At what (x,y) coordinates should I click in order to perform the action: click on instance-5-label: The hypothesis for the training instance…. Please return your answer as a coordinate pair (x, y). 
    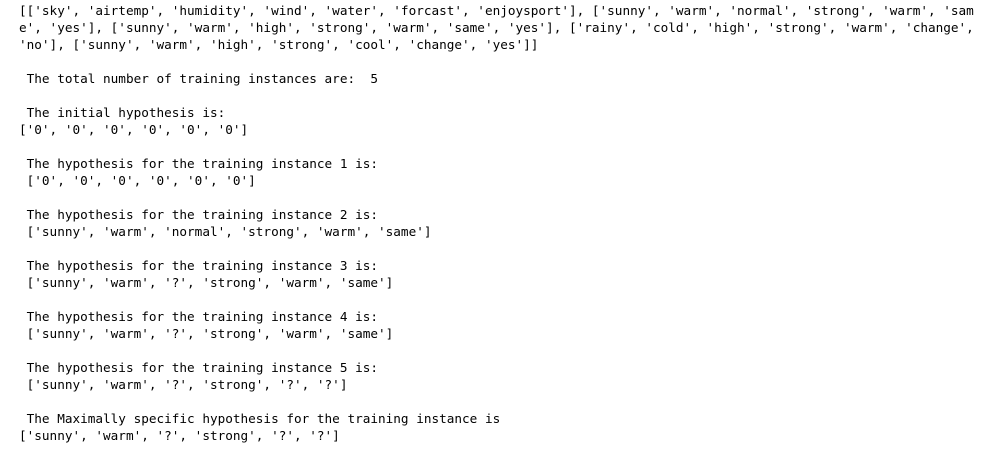
    Looking at the image, I should click on (199, 367).